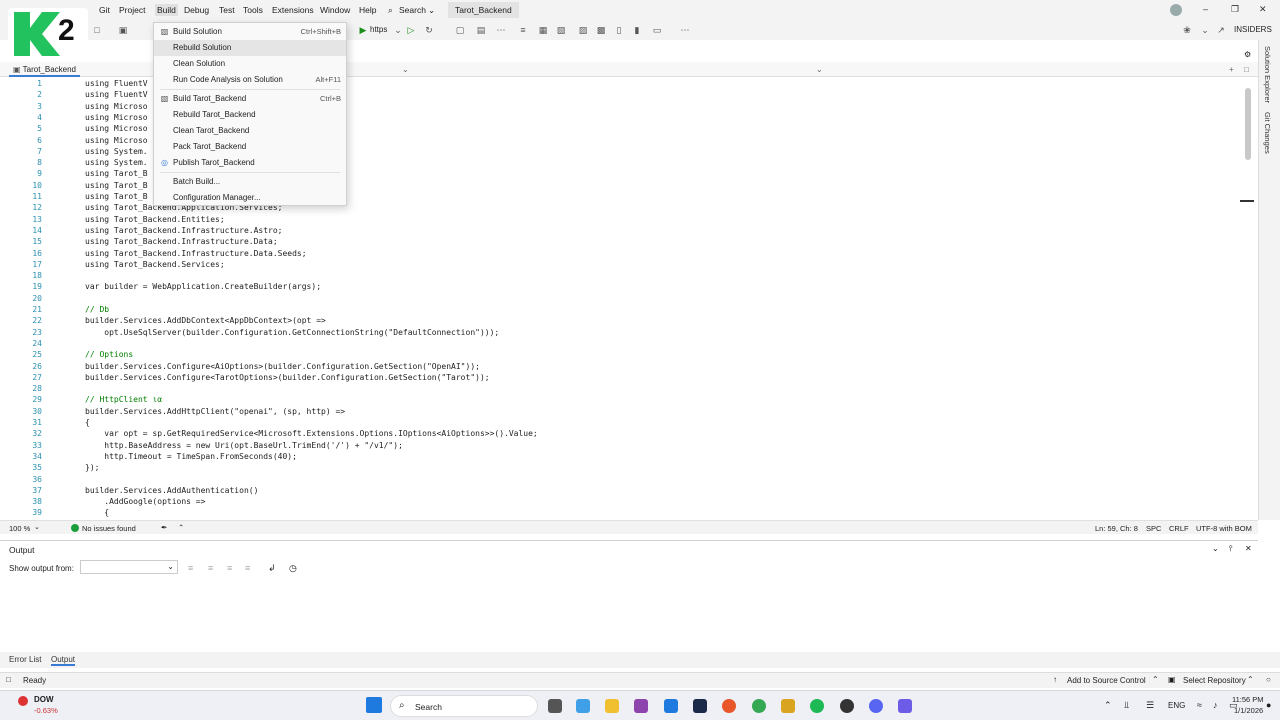  Describe the element at coordinates (227, 10) in the screenshot. I see `menu-test: Test` at that location.